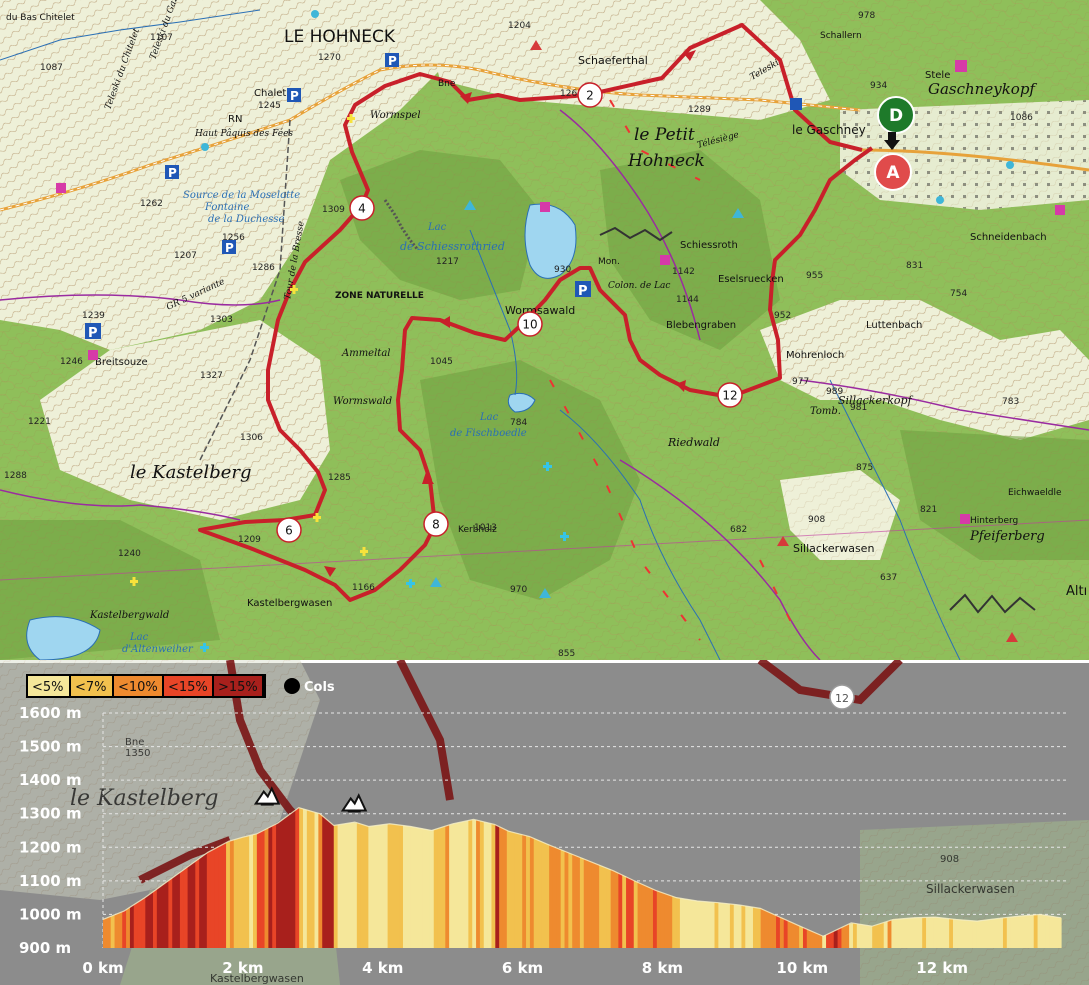 This screenshot has width=1089, height=985. I want to click on spot-elevation: 1209, so click(249, 540).